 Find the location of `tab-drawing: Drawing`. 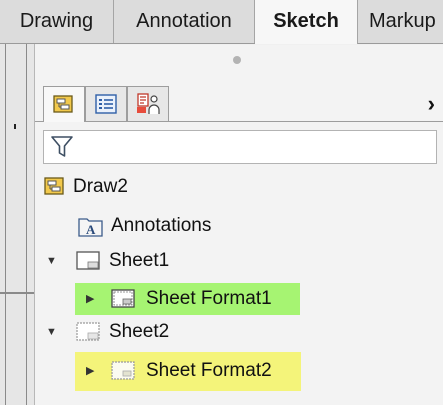

tab-drawing: Drawing is located at coordinates (57, 21).